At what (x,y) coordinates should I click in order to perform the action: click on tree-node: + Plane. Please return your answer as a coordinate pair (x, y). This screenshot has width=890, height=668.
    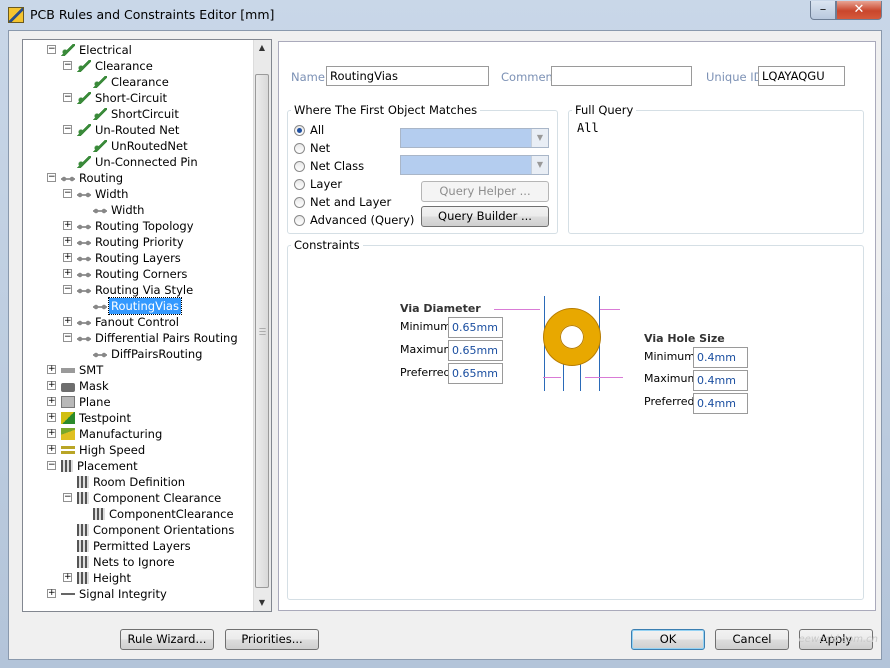
    Looking at the image, I should click on (80, 402).